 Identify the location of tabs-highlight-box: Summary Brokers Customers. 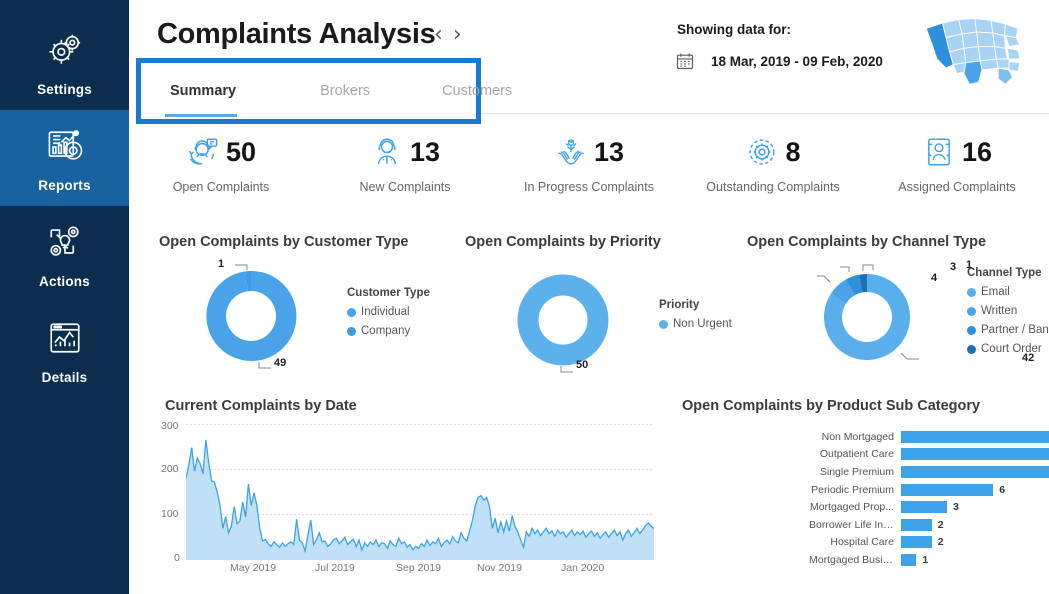
(324, 91).